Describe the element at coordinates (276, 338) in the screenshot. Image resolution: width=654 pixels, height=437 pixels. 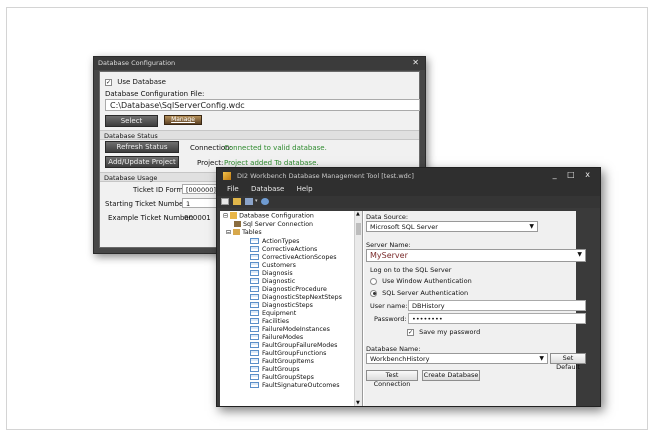
I see `tree-table-item: FailureModes` at that location.